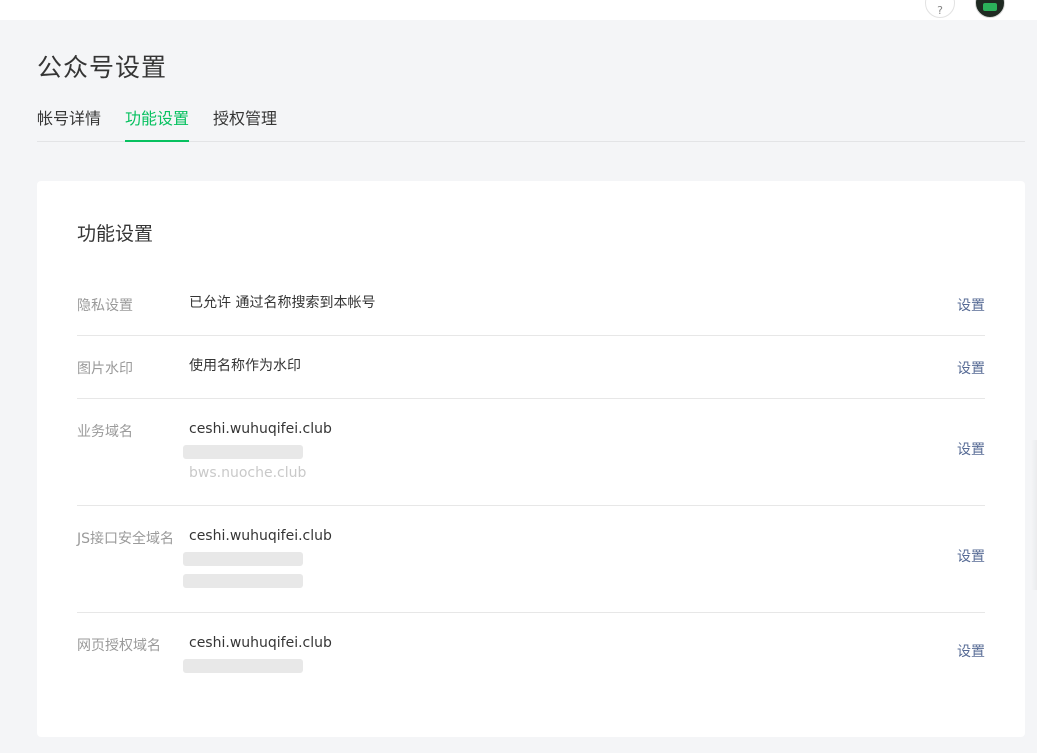 The image size is (1037, 753). I want to click on web-auth-domain-settings-link: 设置, so click(971, 651).